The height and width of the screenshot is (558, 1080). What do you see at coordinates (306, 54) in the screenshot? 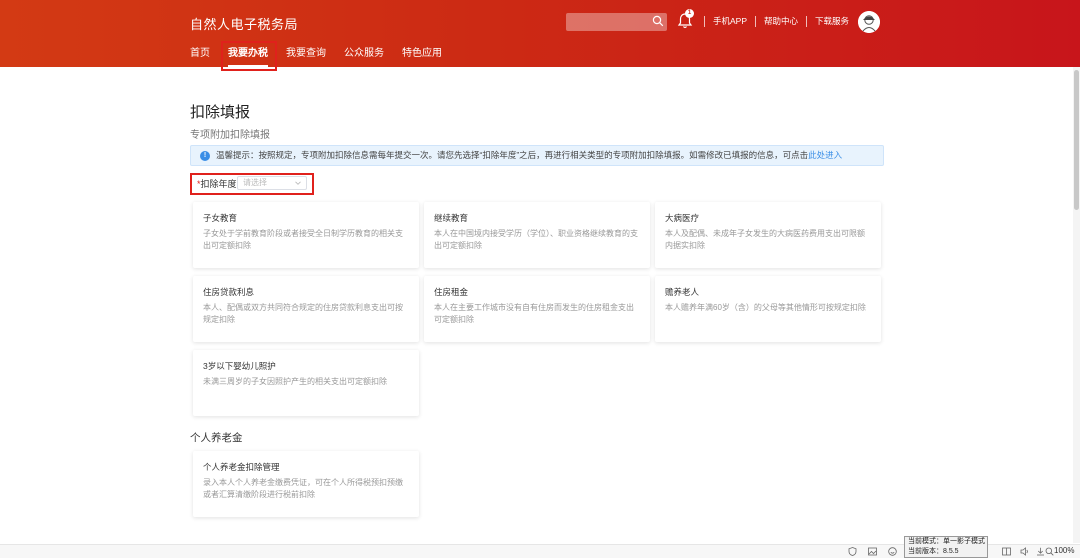
I see `nav-query: 我要查询` at bounding box center [306, 54].